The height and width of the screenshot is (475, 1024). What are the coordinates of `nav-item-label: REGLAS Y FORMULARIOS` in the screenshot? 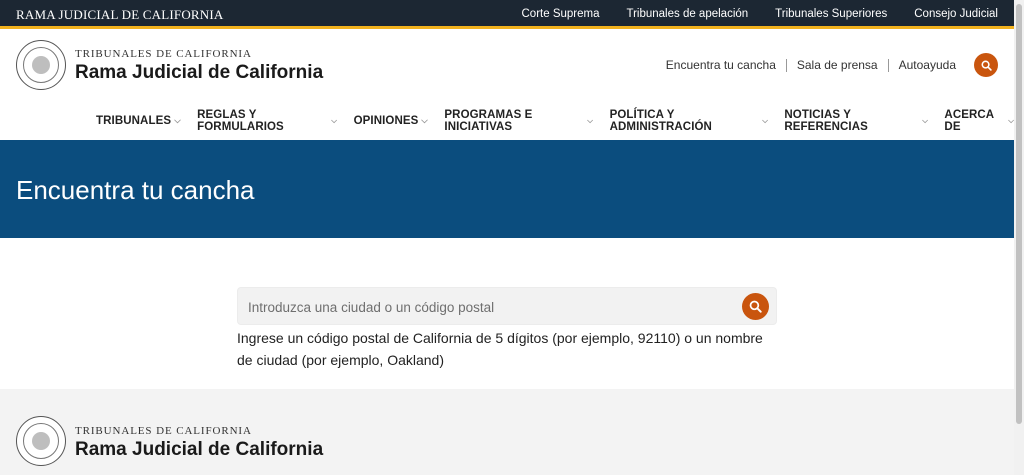 It's located at (240, 121).